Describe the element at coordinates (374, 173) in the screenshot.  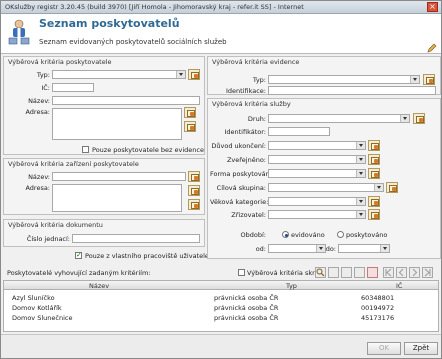
I see `form-picker-icon` at that location.